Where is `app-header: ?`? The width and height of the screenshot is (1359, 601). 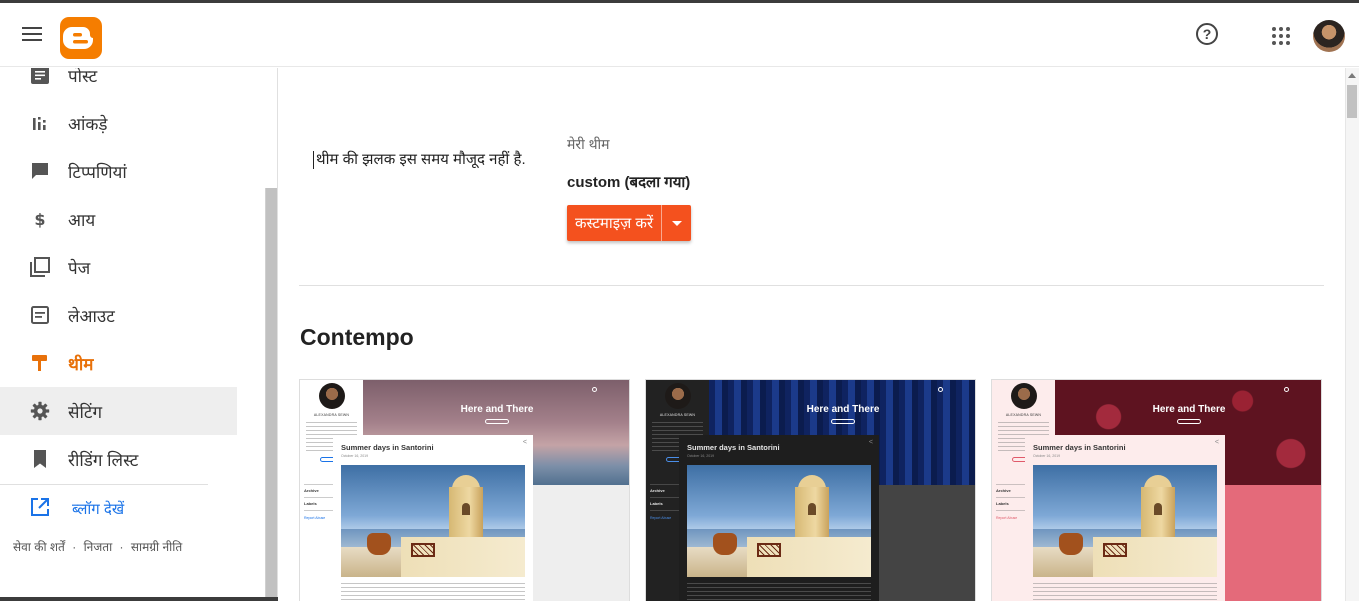 app-header: ? is located at coordinates (679, 35).